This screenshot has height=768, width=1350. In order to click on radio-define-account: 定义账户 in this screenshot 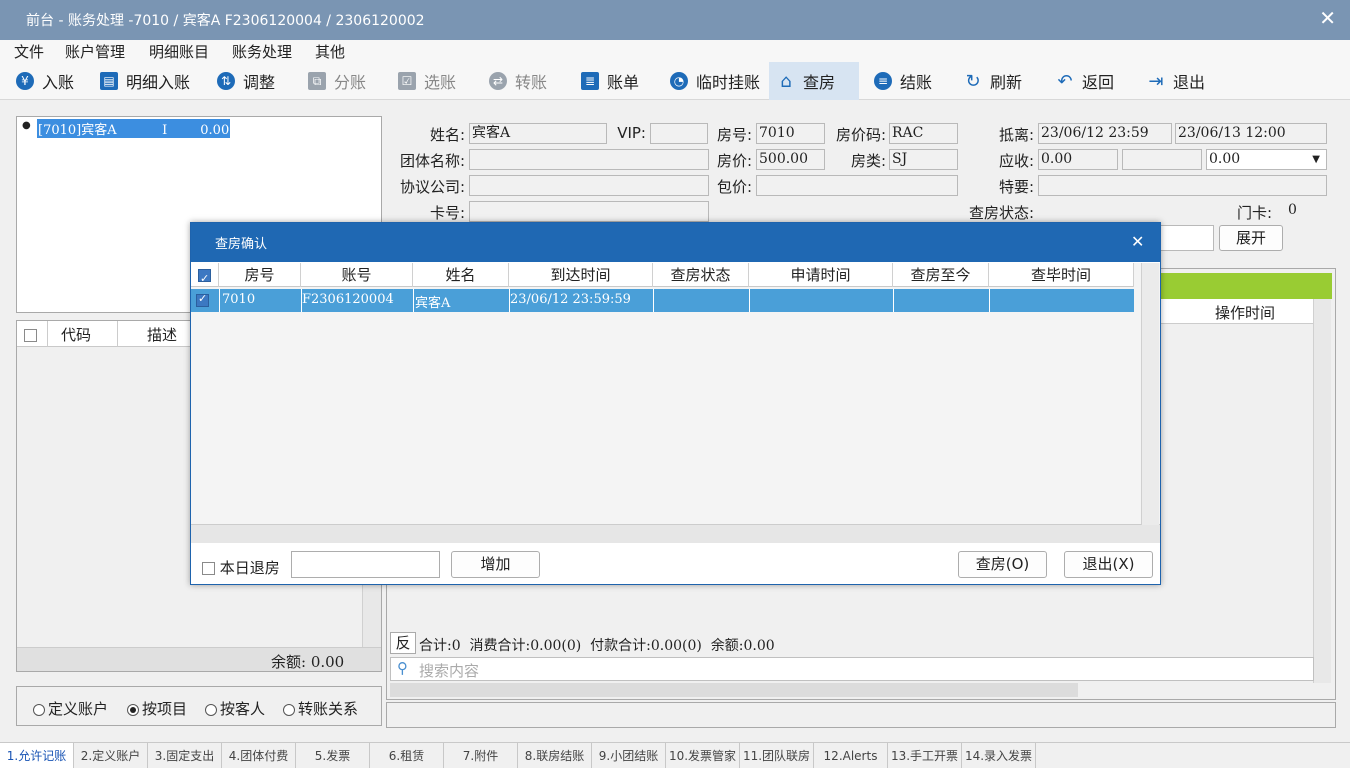, I will do `click(70, 708)`.